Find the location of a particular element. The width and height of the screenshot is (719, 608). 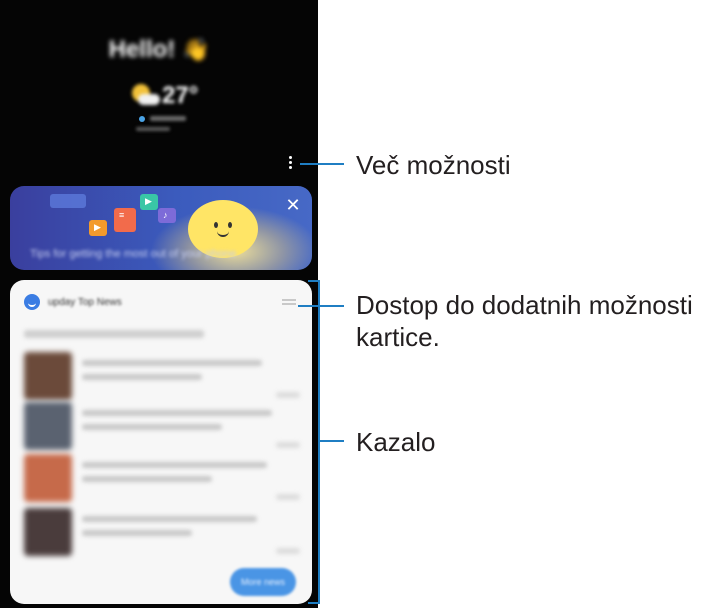

wave-emoji-icon: 👋 is located at coordinates (195, 49).